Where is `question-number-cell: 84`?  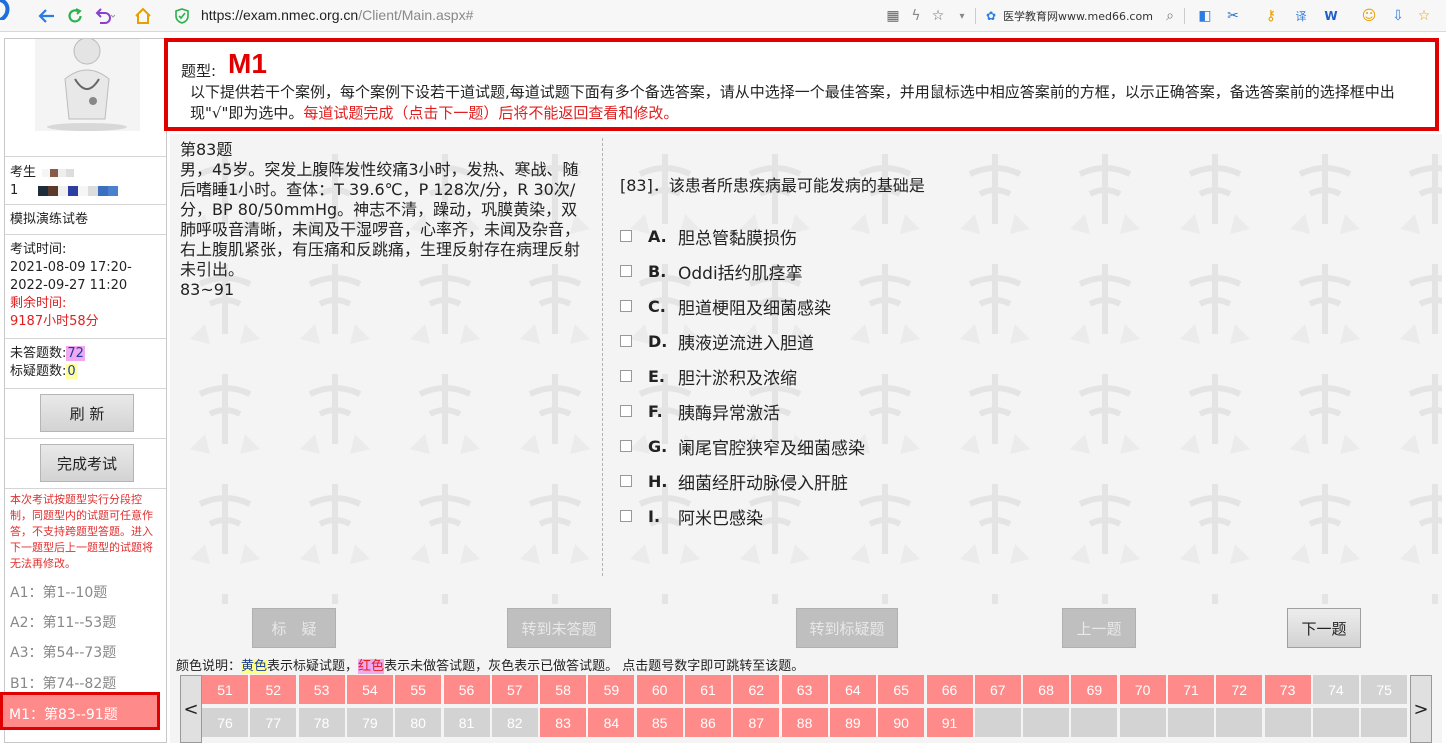 question-number-cell: 84 is located at coordinates (611, 722).